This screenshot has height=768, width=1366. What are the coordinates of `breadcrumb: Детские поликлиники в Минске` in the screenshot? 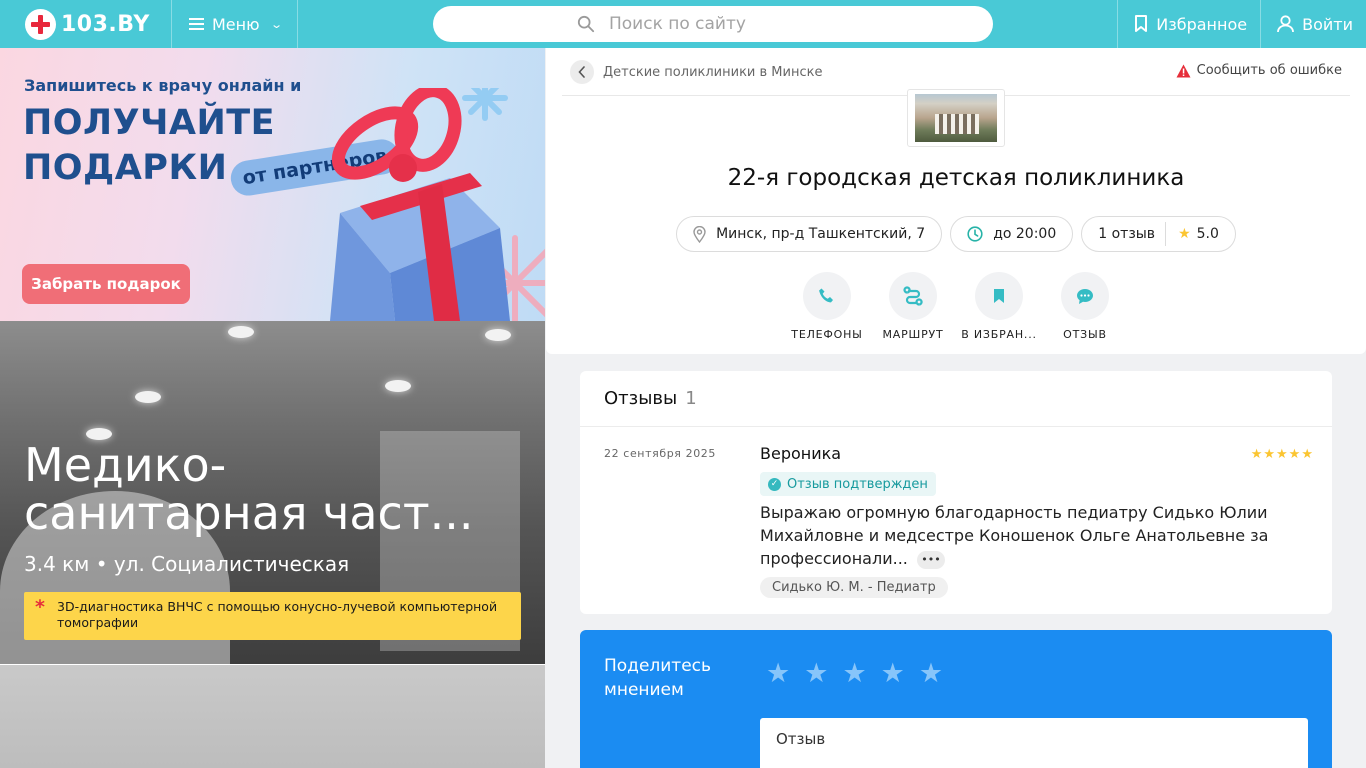 It's located at (696, 72).